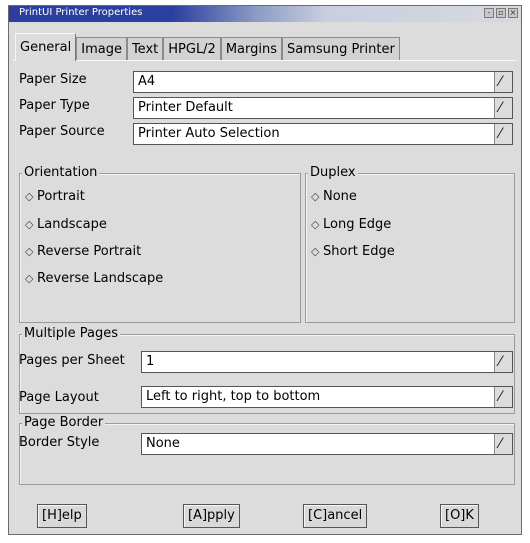  I want to click on tab-hpgl2: HPGL/2, so click(192, 49).